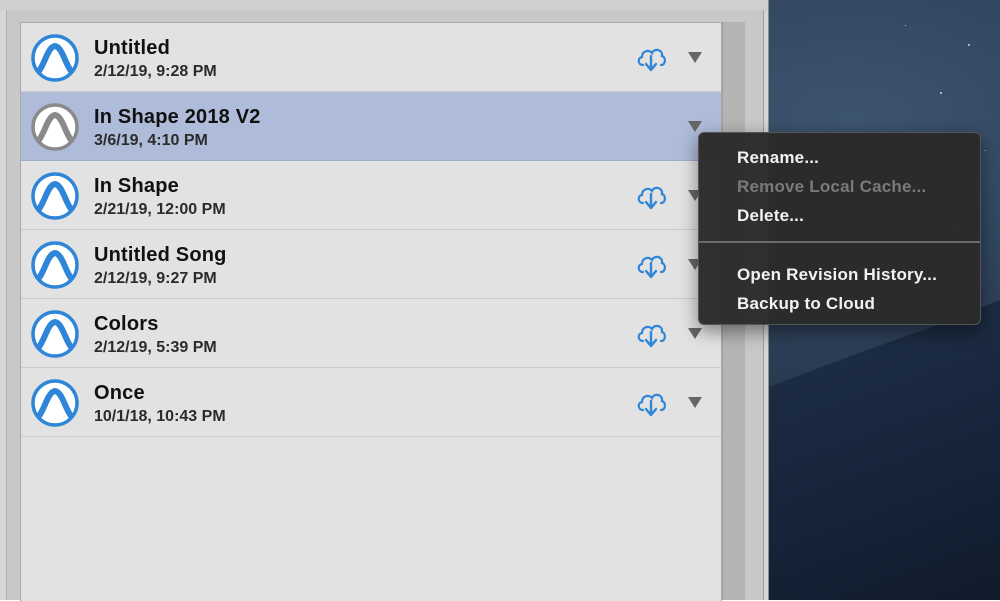 The image size is (1000, 601). What do you see at coordinates (839, 242) in the screenshot?
I see `menu-separator` at bounding box center [839, 242].